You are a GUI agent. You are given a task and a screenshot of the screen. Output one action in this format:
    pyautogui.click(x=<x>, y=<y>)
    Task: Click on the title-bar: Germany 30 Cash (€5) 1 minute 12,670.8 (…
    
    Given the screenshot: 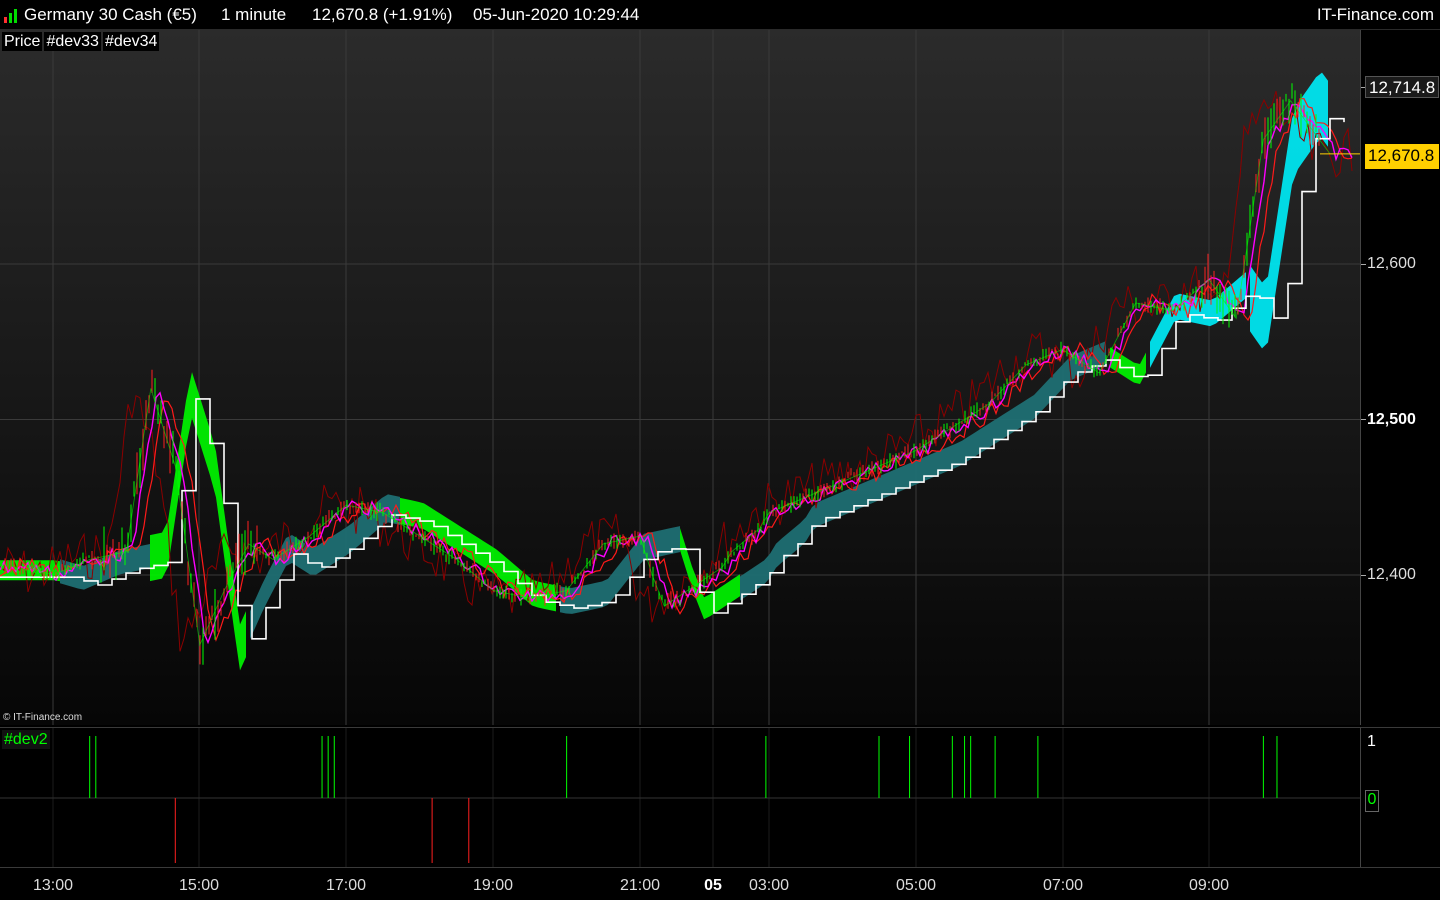 What is the action you would take?
    pyautogui.click(x=720, y=15)
    